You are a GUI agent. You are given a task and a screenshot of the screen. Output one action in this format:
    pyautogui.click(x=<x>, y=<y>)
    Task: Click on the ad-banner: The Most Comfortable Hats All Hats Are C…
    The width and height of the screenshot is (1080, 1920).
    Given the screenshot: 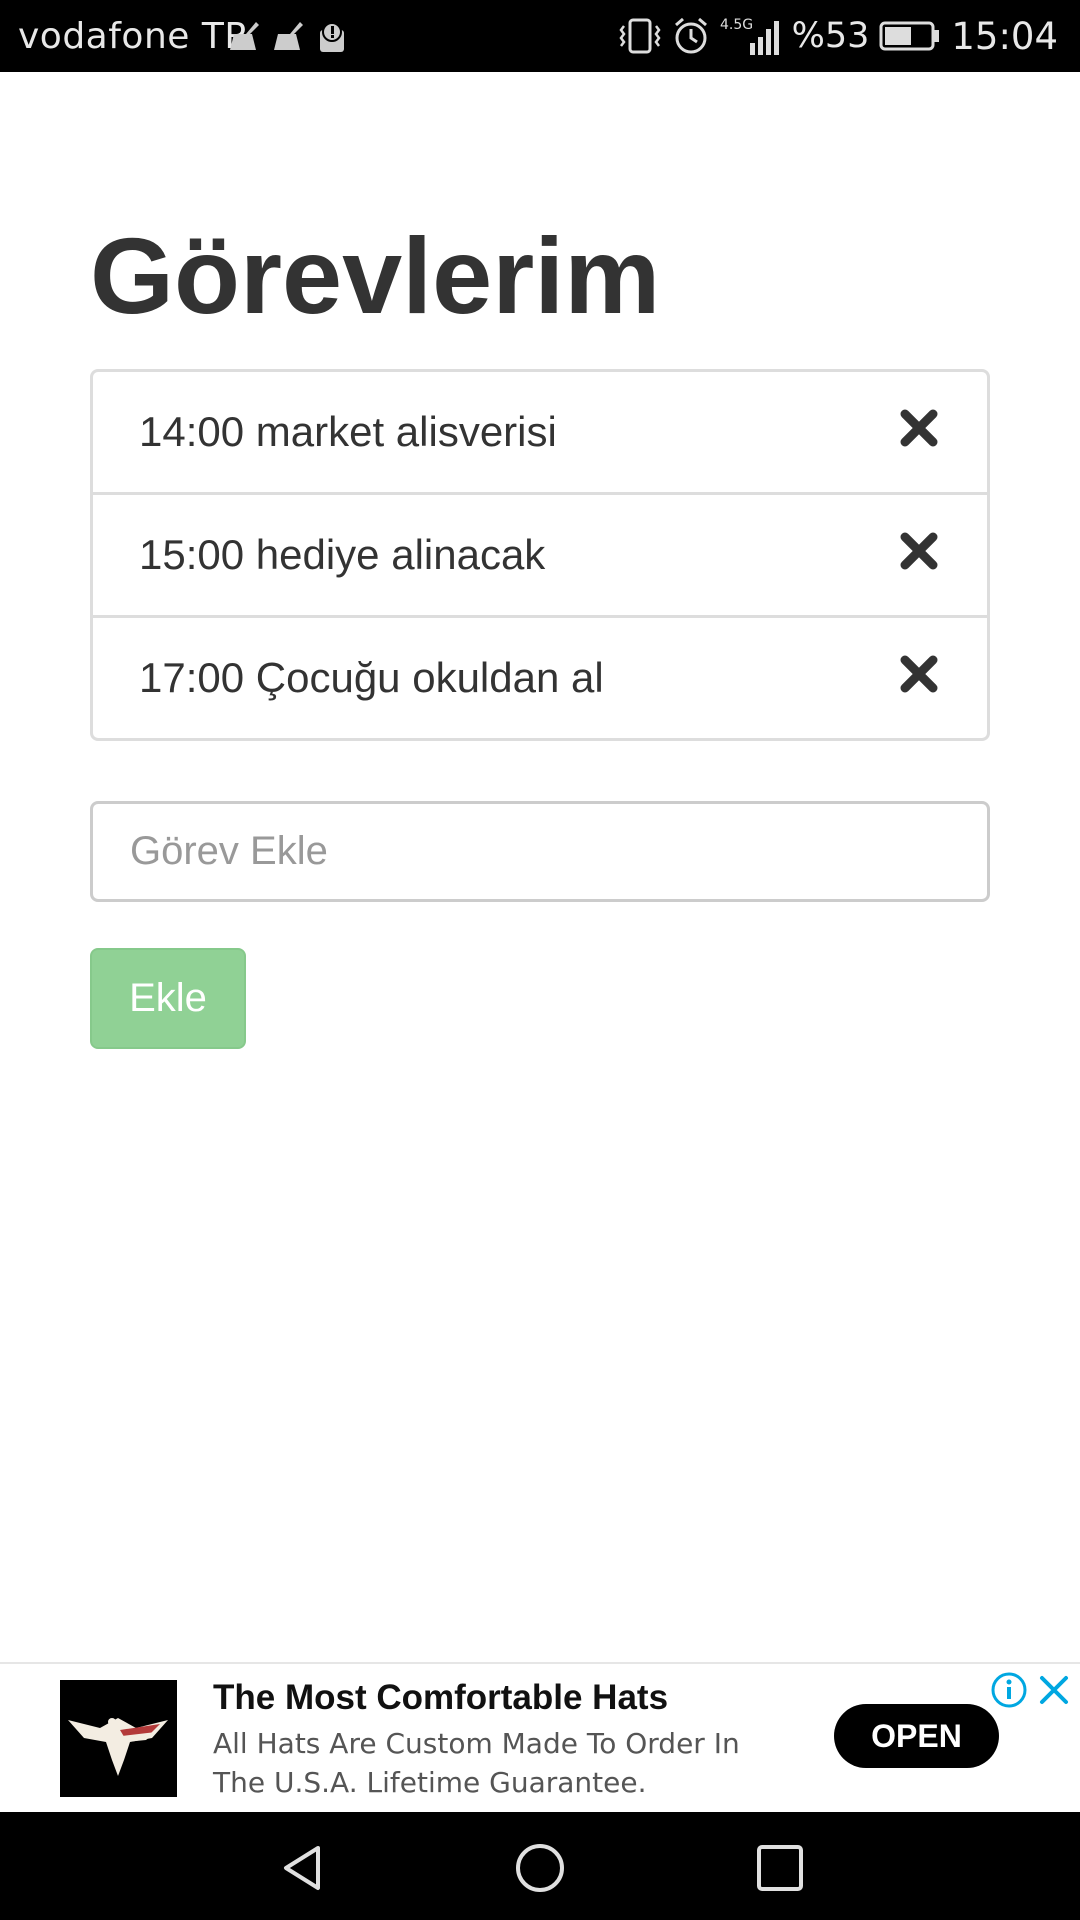 What is the action you would take?
    pyautogui.click(x=540, y=1736)
    